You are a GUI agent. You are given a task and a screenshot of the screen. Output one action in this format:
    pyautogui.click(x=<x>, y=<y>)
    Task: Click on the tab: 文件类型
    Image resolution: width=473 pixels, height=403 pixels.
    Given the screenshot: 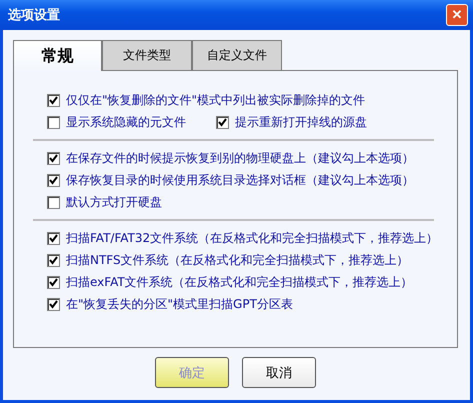 What is the action you would take?
    pyautogui.click(x=147, y=55)
    